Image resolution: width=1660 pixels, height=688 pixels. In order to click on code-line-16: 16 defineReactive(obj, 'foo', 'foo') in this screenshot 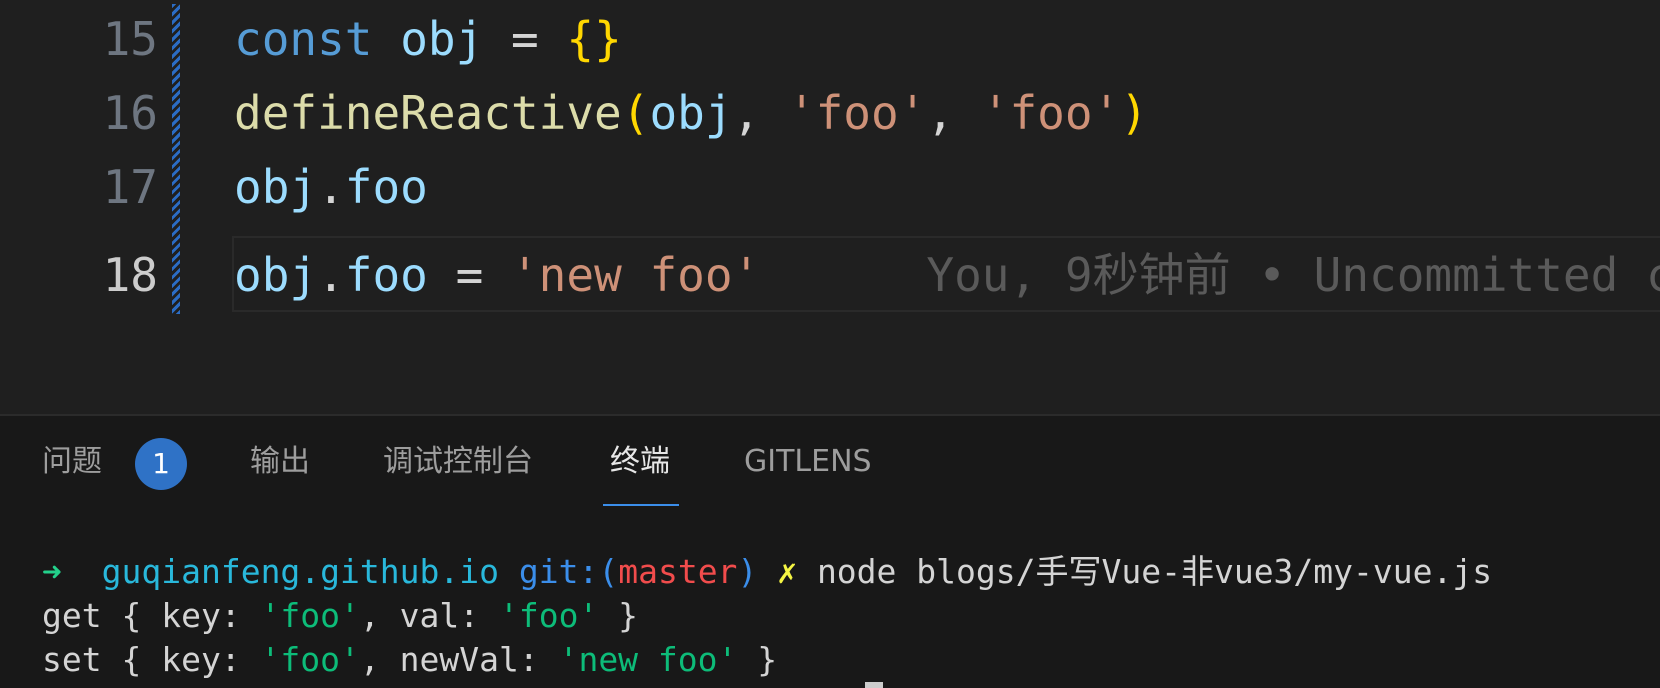, I will do `click(830, 113)`.